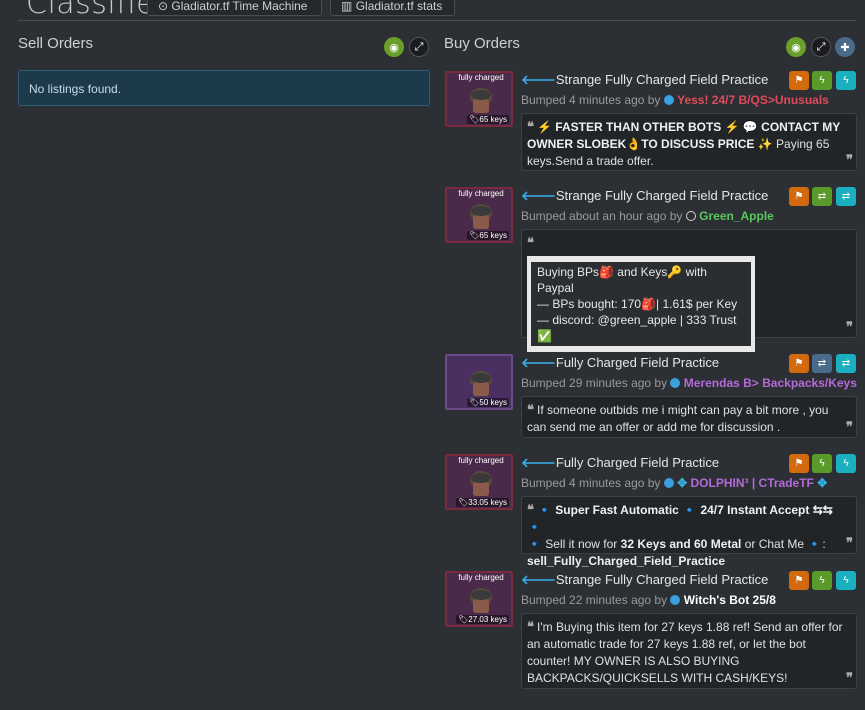  Describe the element at coordinates (394, 47) in the screenshot. I see `sell-eye-button: ◉` at that location.